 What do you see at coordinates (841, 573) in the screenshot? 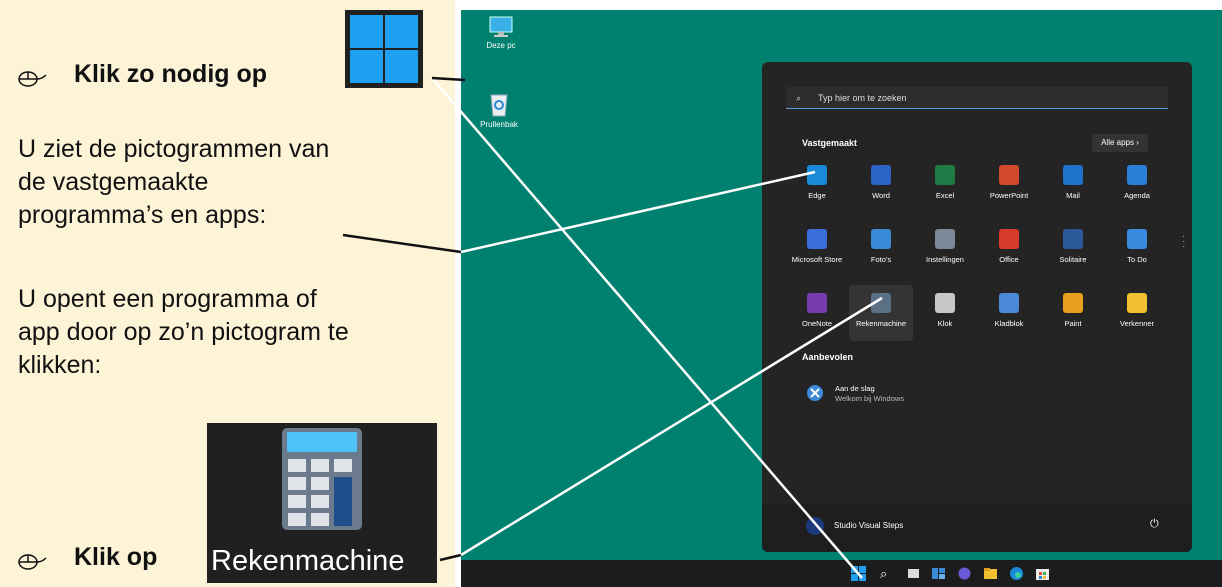
I see `taskbar: ⌕` at bounding box center [841, 573].